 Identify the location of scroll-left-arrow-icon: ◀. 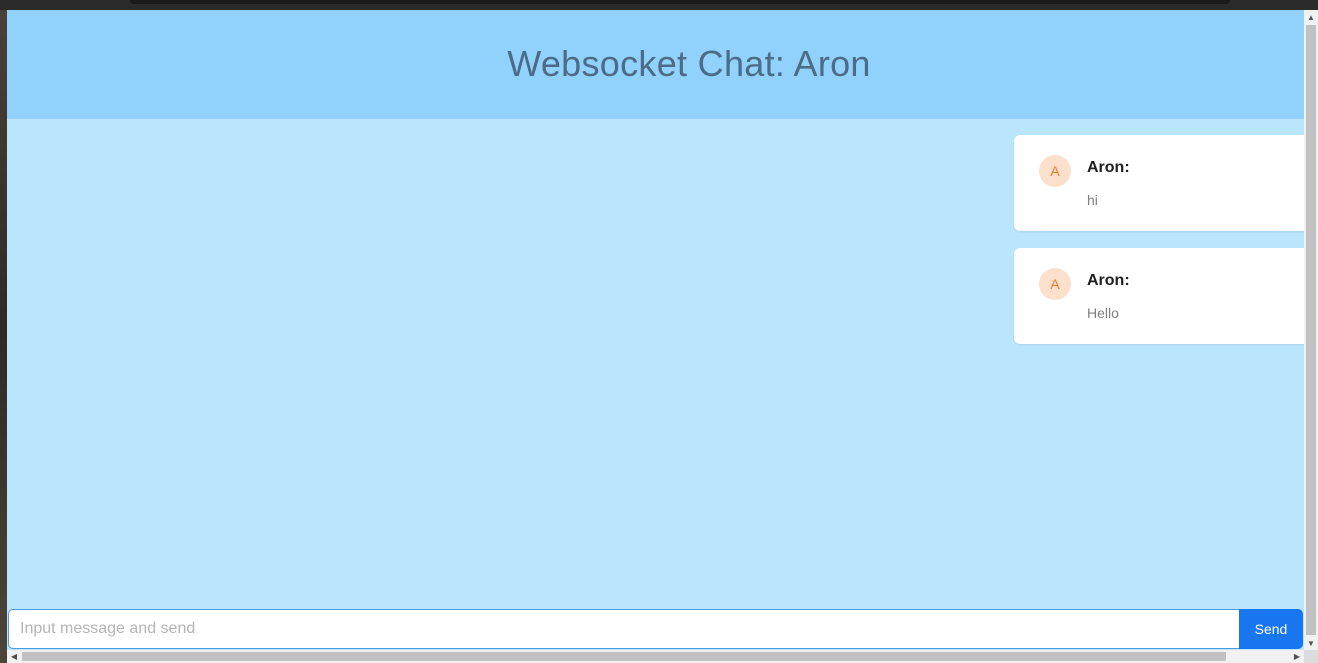
(14, 656).